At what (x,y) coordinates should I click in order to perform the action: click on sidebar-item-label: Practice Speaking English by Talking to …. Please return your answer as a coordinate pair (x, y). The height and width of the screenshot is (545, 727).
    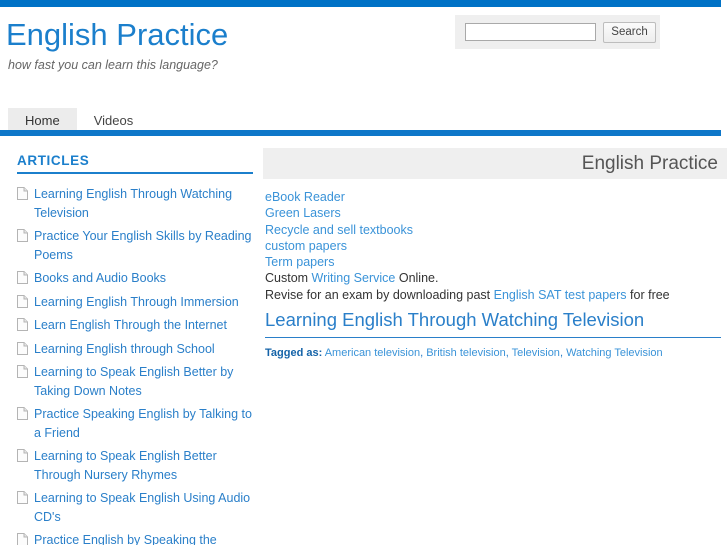
    Looking at the image, I should click on (143, 423).